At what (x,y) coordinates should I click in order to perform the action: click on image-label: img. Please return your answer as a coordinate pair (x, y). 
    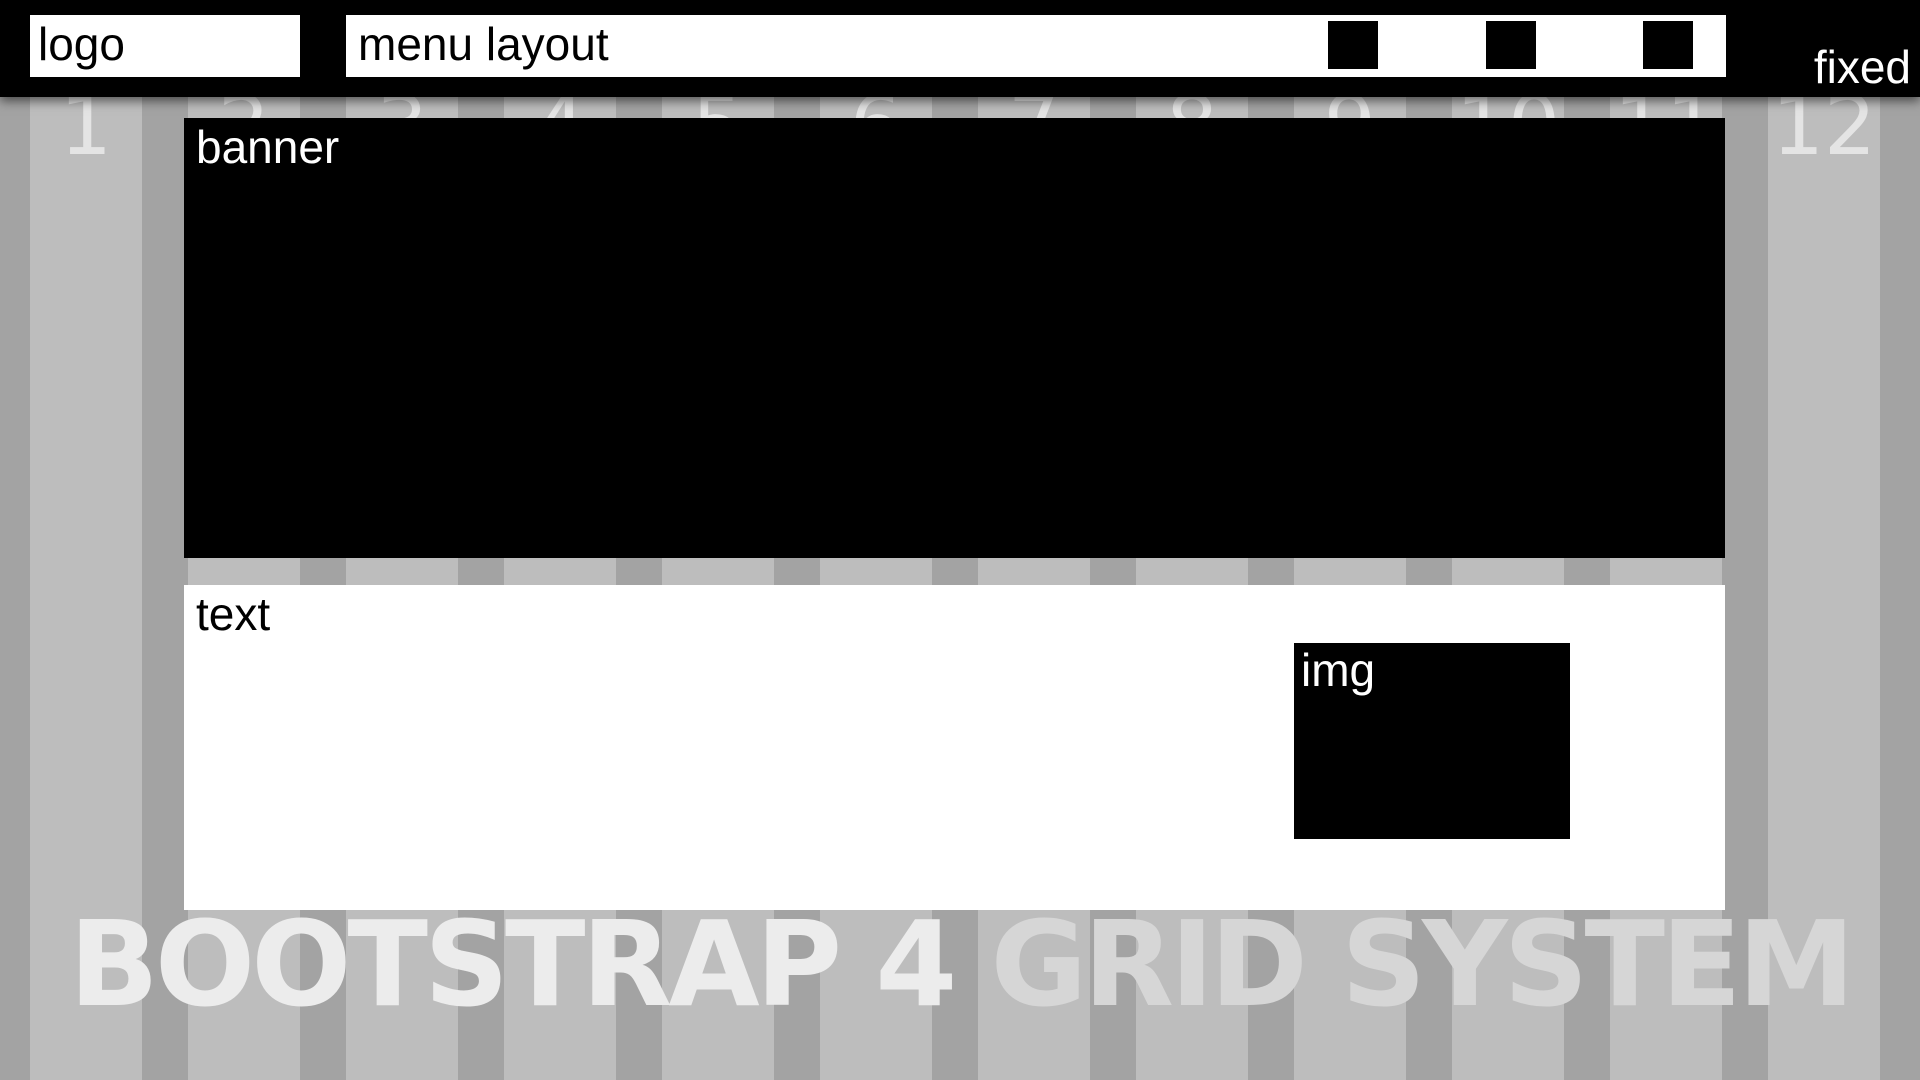
    Looking at the image, I should click on (1338, 670).